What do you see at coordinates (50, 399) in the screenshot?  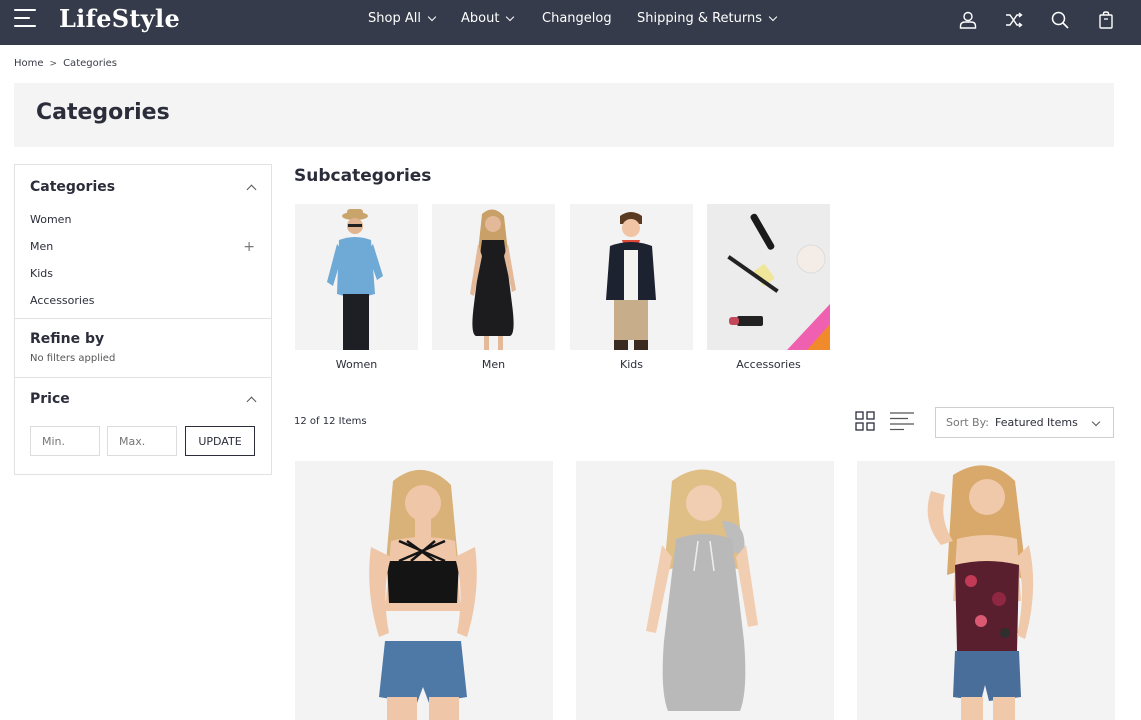 I see `price-title: Price` at bounding box center [50, 399].